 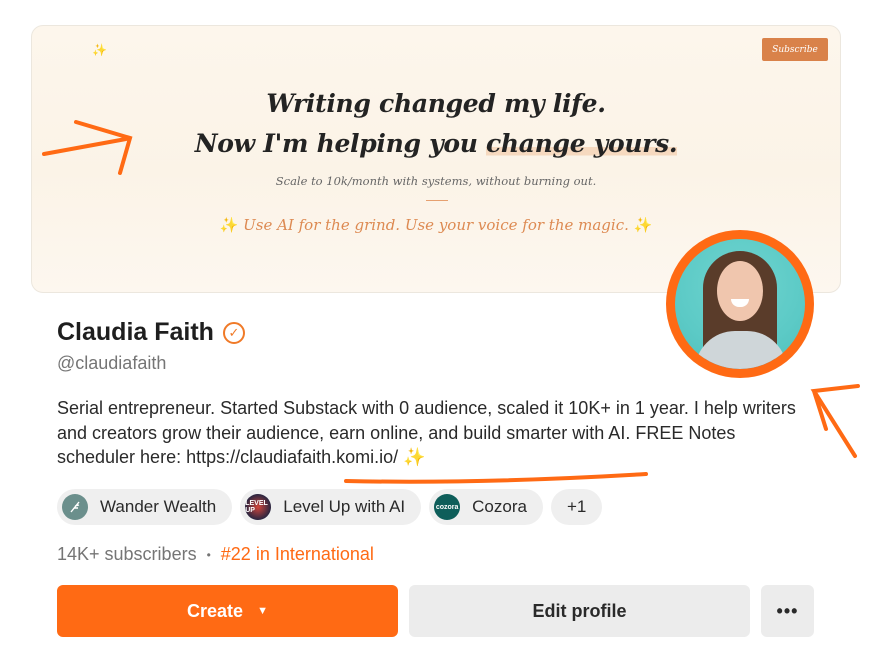 What do you see at coordinates (436, 103) in the screenshot?
I see `headline-line-1: Writing changed my life.` at bounding box center [436, 103].